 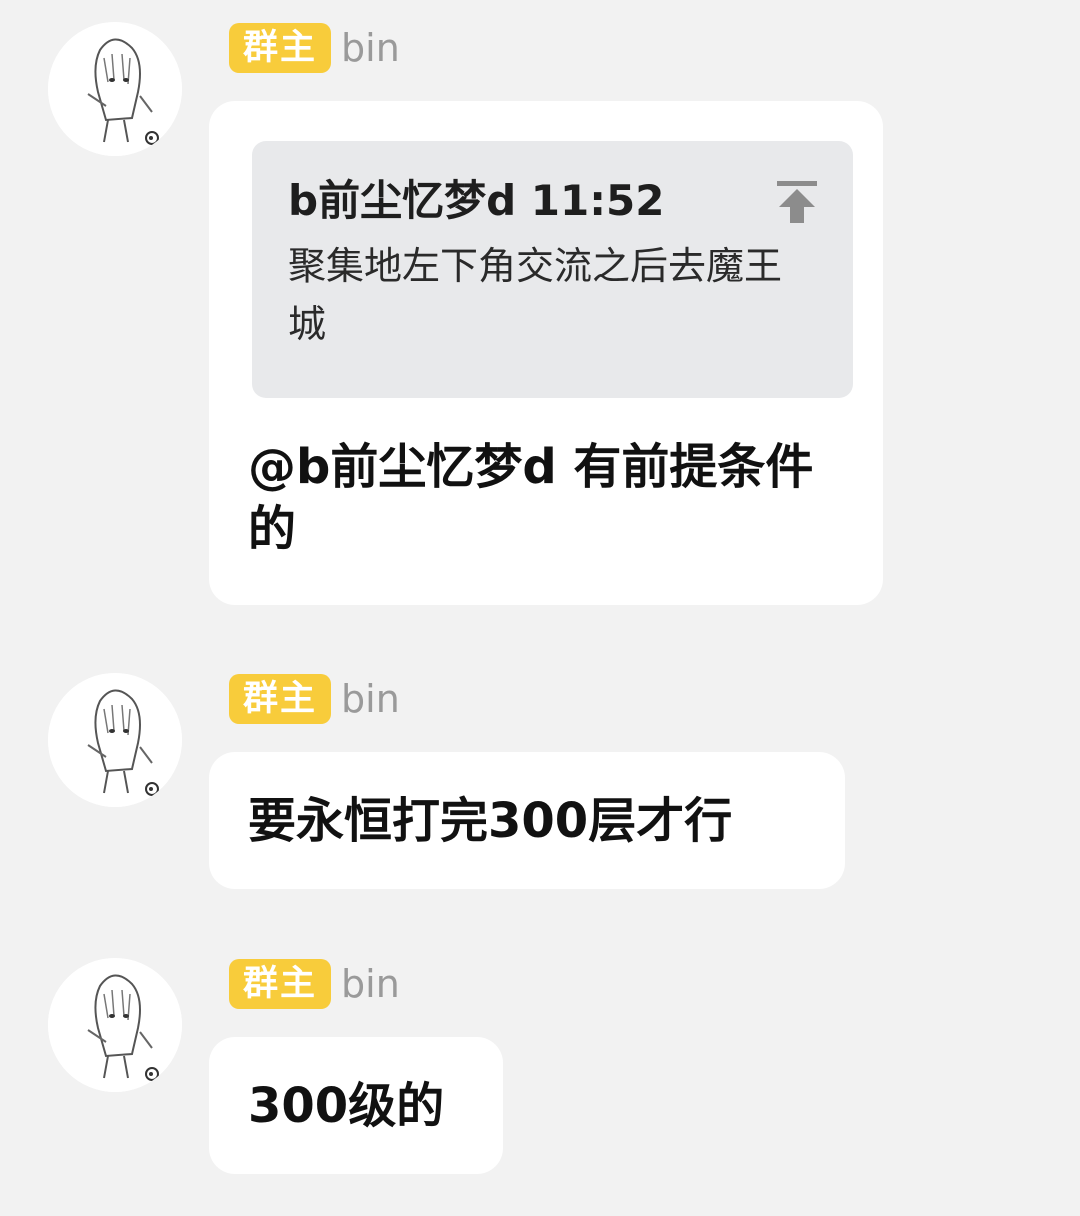 I want to click on quote-author: b前尘忆梦d, so click(x=402, y=200).